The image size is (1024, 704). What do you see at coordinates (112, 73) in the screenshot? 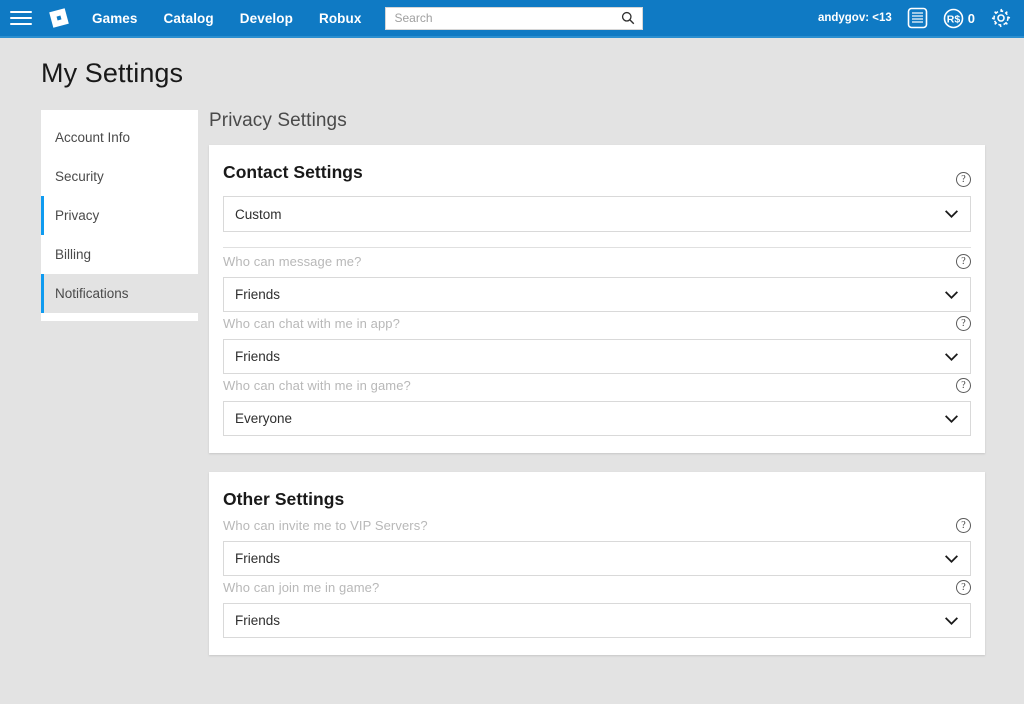
I see `page-title: My Settings` at bounding box center [112, 73].